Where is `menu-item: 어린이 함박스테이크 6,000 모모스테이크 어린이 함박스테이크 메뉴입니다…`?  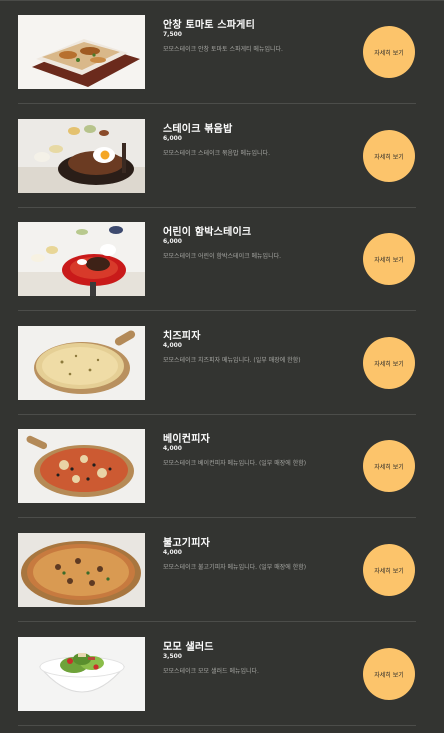
menu-item: 어린이 함박스테이크 6,000 모모스테이크 어린이 함박스테이크 메뉴입니다… is located at coordinates (217, 259).